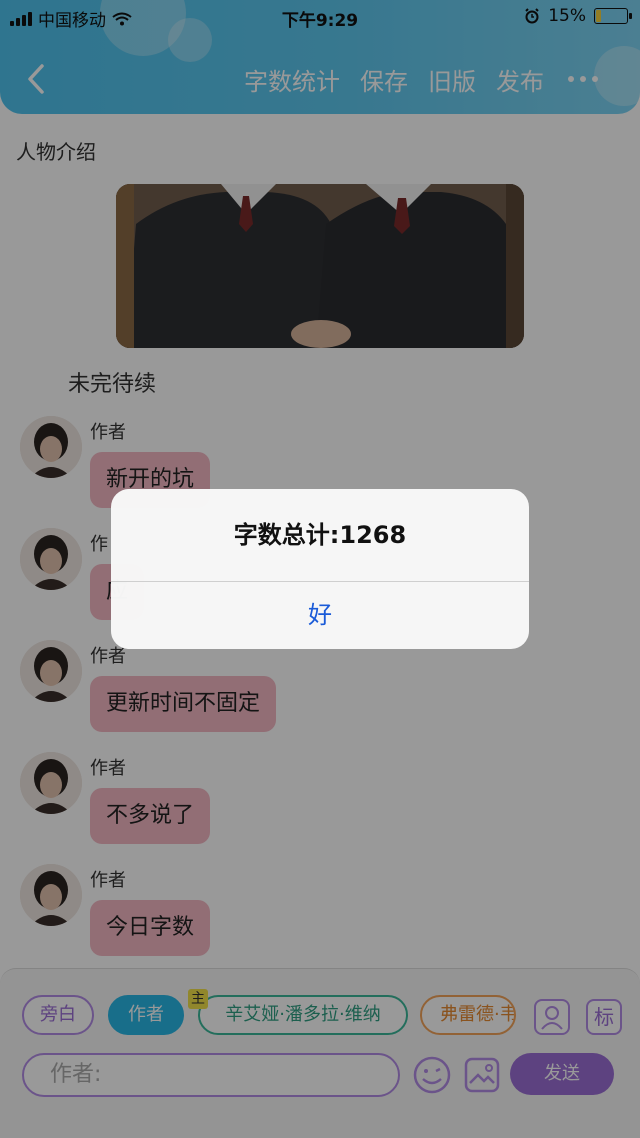 The height and width of the screenshot is (1138, 640). I want to click on alert-title: 字数总计:1268, so click(320, 535).